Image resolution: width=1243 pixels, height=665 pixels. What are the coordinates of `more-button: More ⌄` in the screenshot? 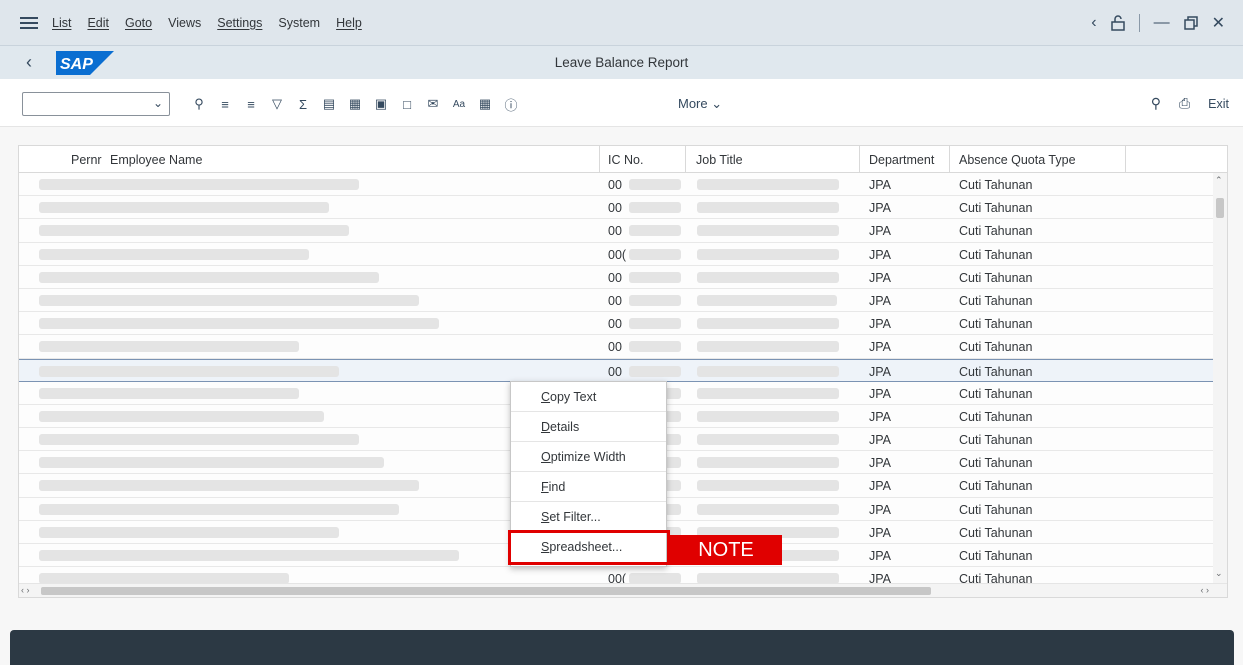 It's located at (700, 104).